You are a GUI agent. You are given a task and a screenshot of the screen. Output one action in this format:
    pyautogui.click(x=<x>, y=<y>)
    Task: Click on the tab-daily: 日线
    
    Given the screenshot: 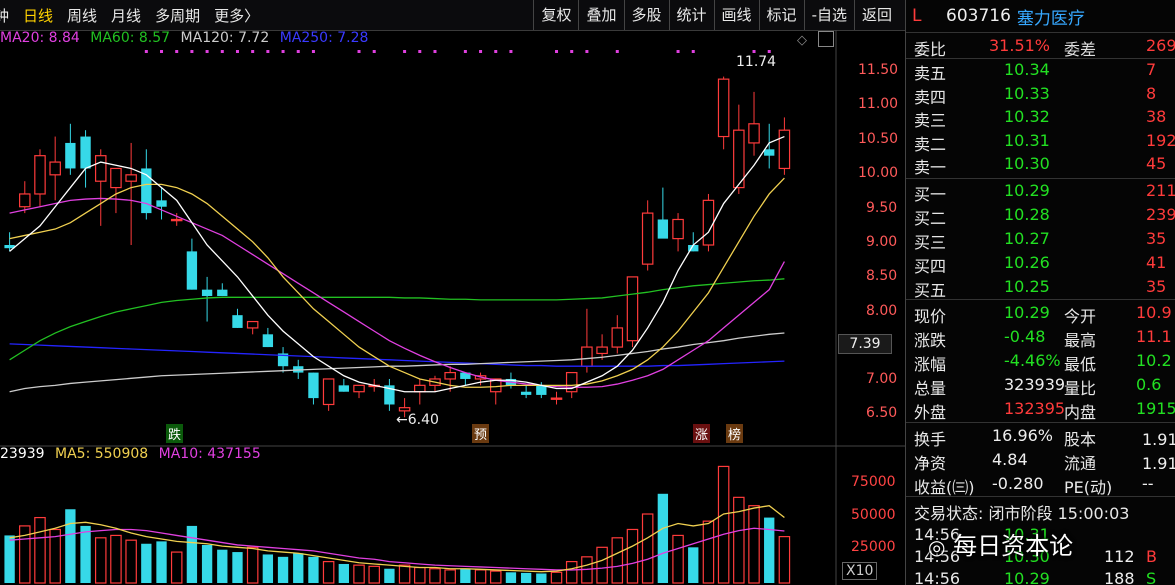 What is the action you would take?
    pyautogui.click(x=38, y=15)
    